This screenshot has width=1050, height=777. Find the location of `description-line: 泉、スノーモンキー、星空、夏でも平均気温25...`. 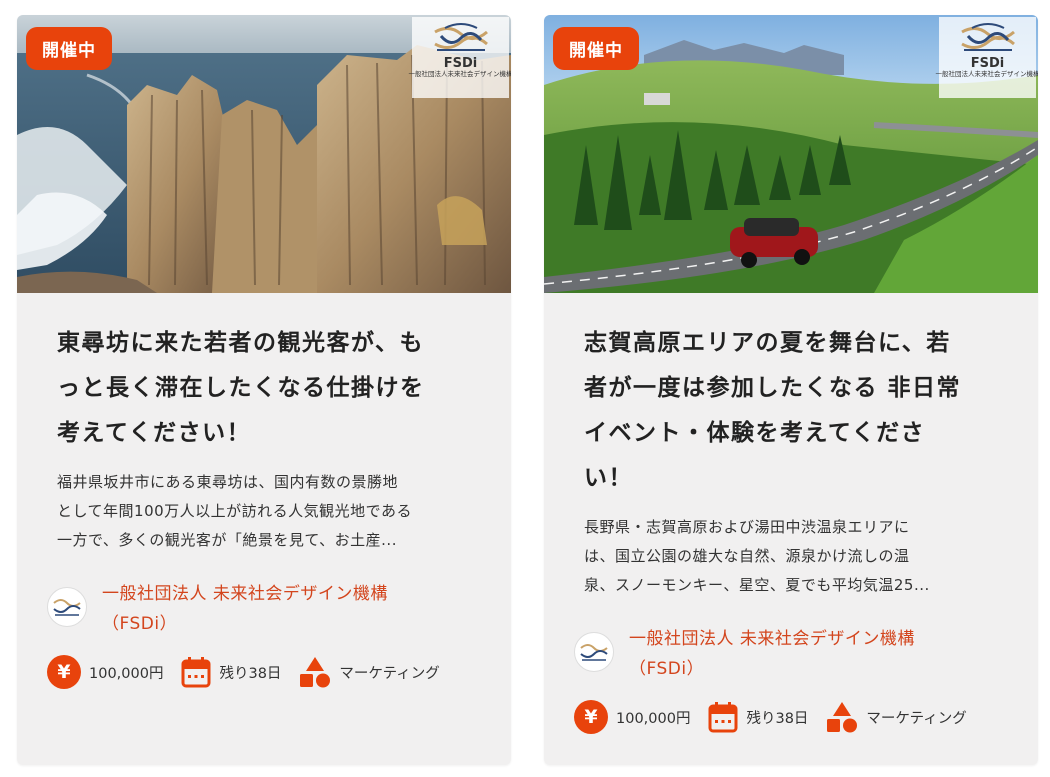

description-line: 泉、スノーモンキー、星空、夏でも平均気温25... is located at coordinates (757, 585).